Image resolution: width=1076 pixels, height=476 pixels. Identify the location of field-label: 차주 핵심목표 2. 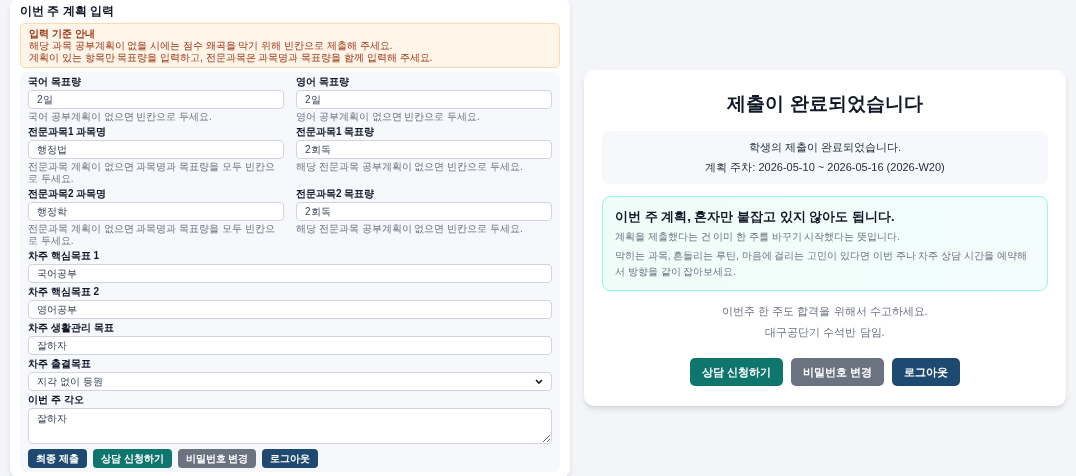
(64, 292).